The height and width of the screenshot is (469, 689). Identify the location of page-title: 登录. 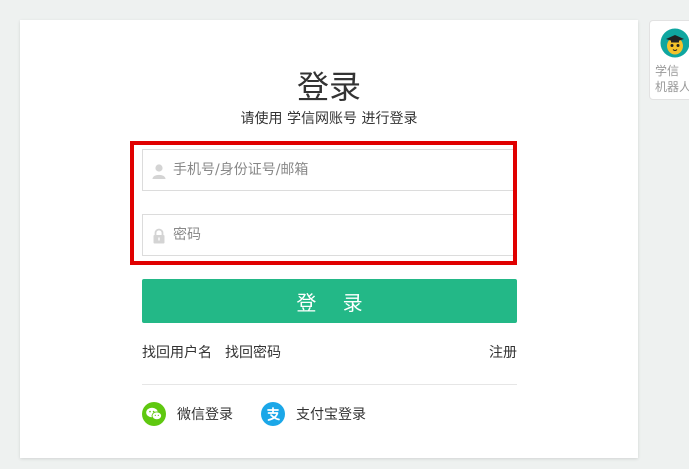
(328, 87).